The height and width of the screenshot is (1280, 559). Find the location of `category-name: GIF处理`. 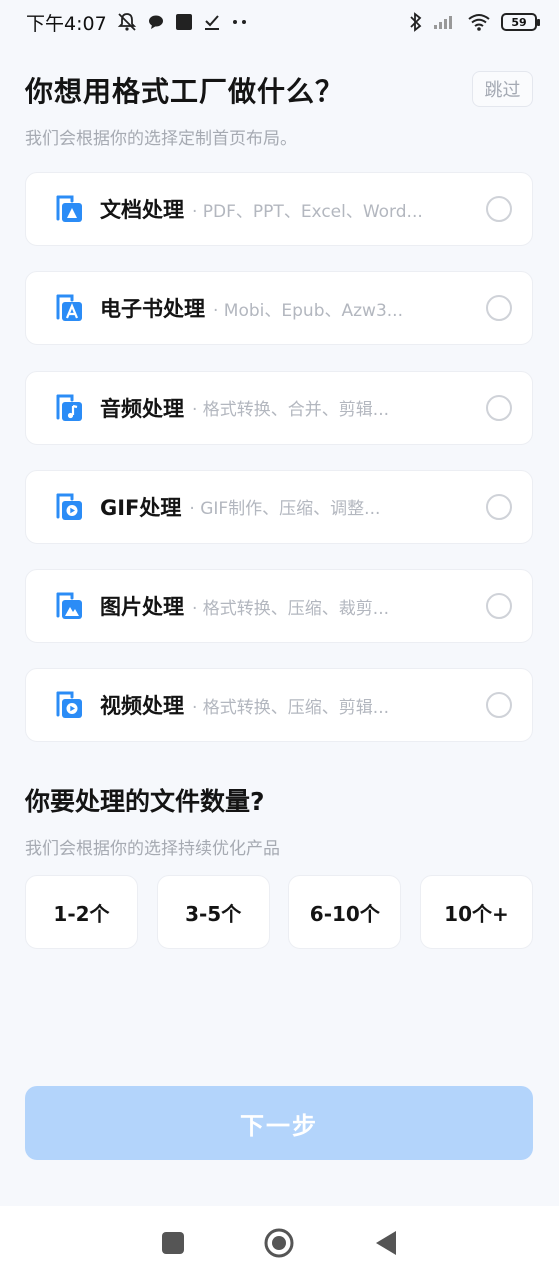

category-name: GIF处理 is located at coordinates (141, 507).